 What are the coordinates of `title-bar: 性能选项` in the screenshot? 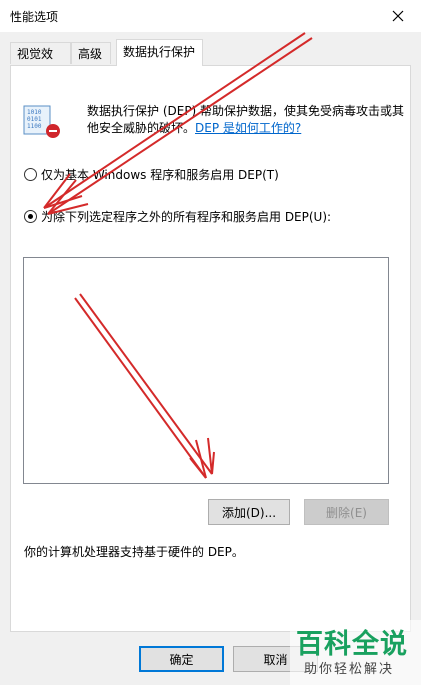 It's located at (210, 16).